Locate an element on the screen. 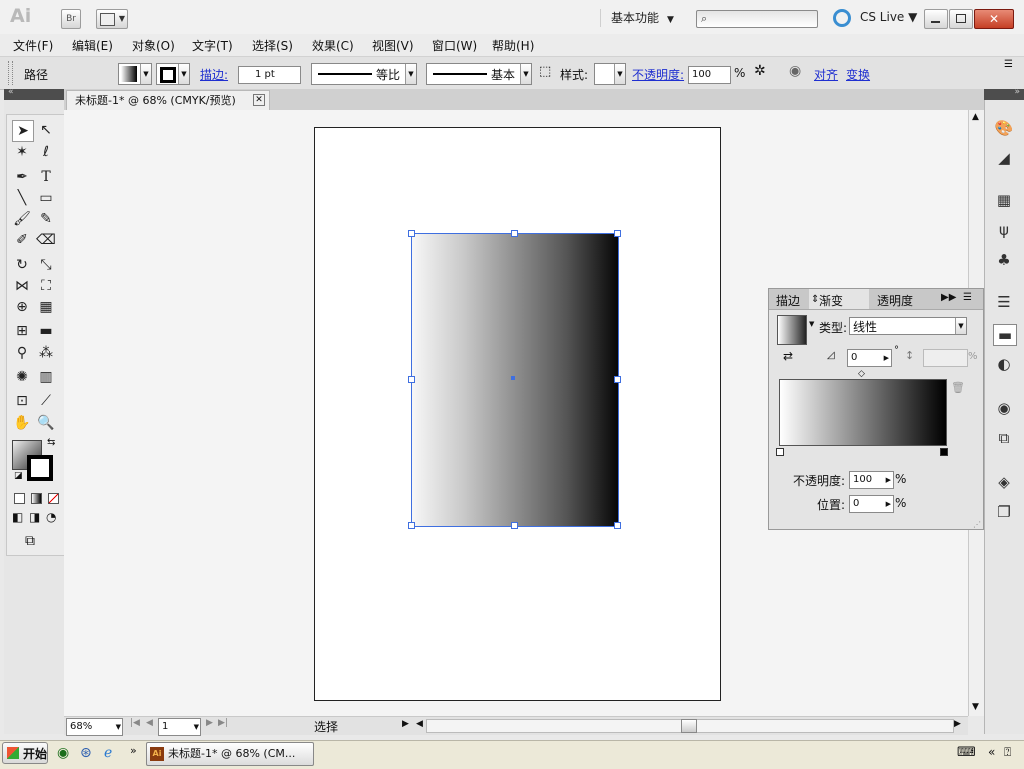 This screenshot has height=769, width=1024. tray-expand-icon: « is located at coordinates (991, 752).